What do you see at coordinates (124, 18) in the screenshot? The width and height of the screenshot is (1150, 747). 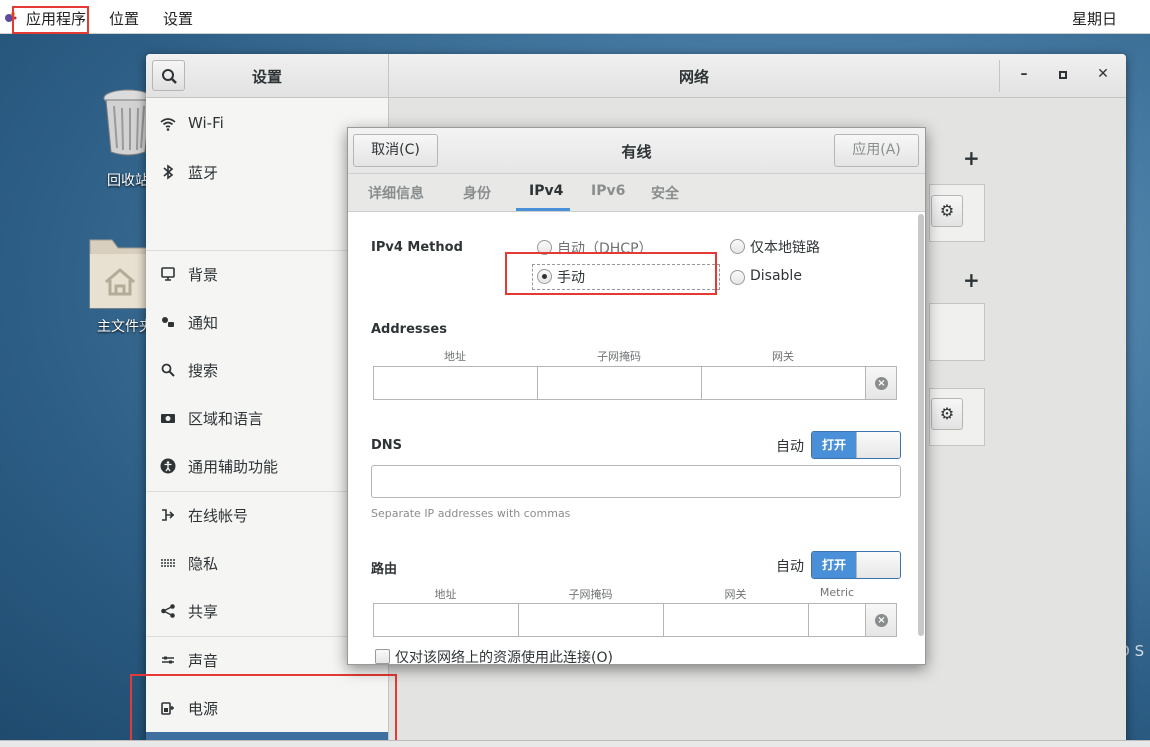 I see `places-menu: 位置` at bounding box center [124, 18].